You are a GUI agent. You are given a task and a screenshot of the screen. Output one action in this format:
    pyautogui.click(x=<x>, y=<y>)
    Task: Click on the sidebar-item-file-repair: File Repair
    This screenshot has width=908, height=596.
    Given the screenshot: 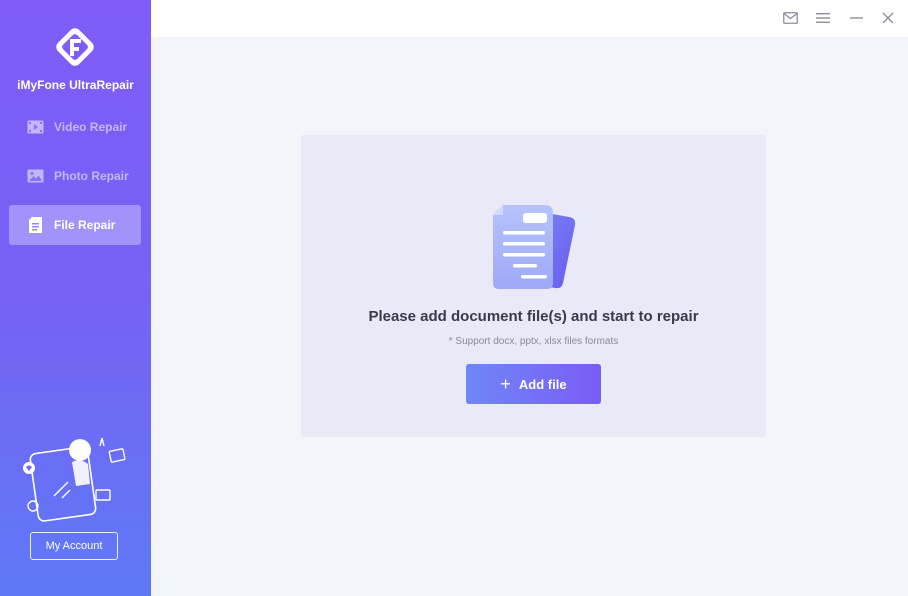 What is the action you would take?
    pyautogui.click(x=75, y=225)
    